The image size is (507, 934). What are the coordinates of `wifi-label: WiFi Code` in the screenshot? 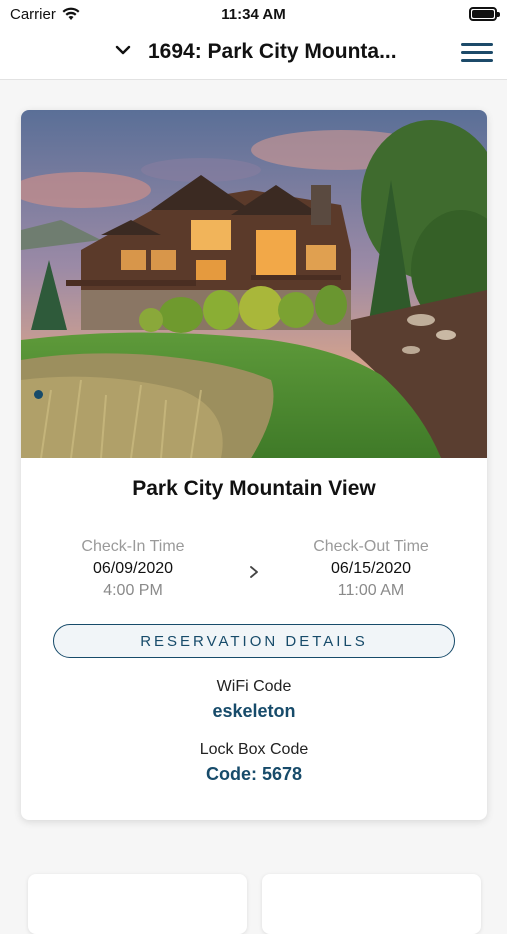 It's located at (254, 686).